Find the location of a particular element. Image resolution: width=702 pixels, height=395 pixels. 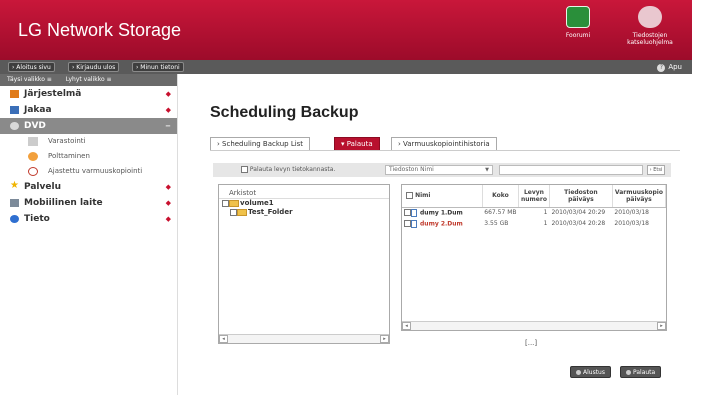

forum-icon is located at coordinates (578, 17).